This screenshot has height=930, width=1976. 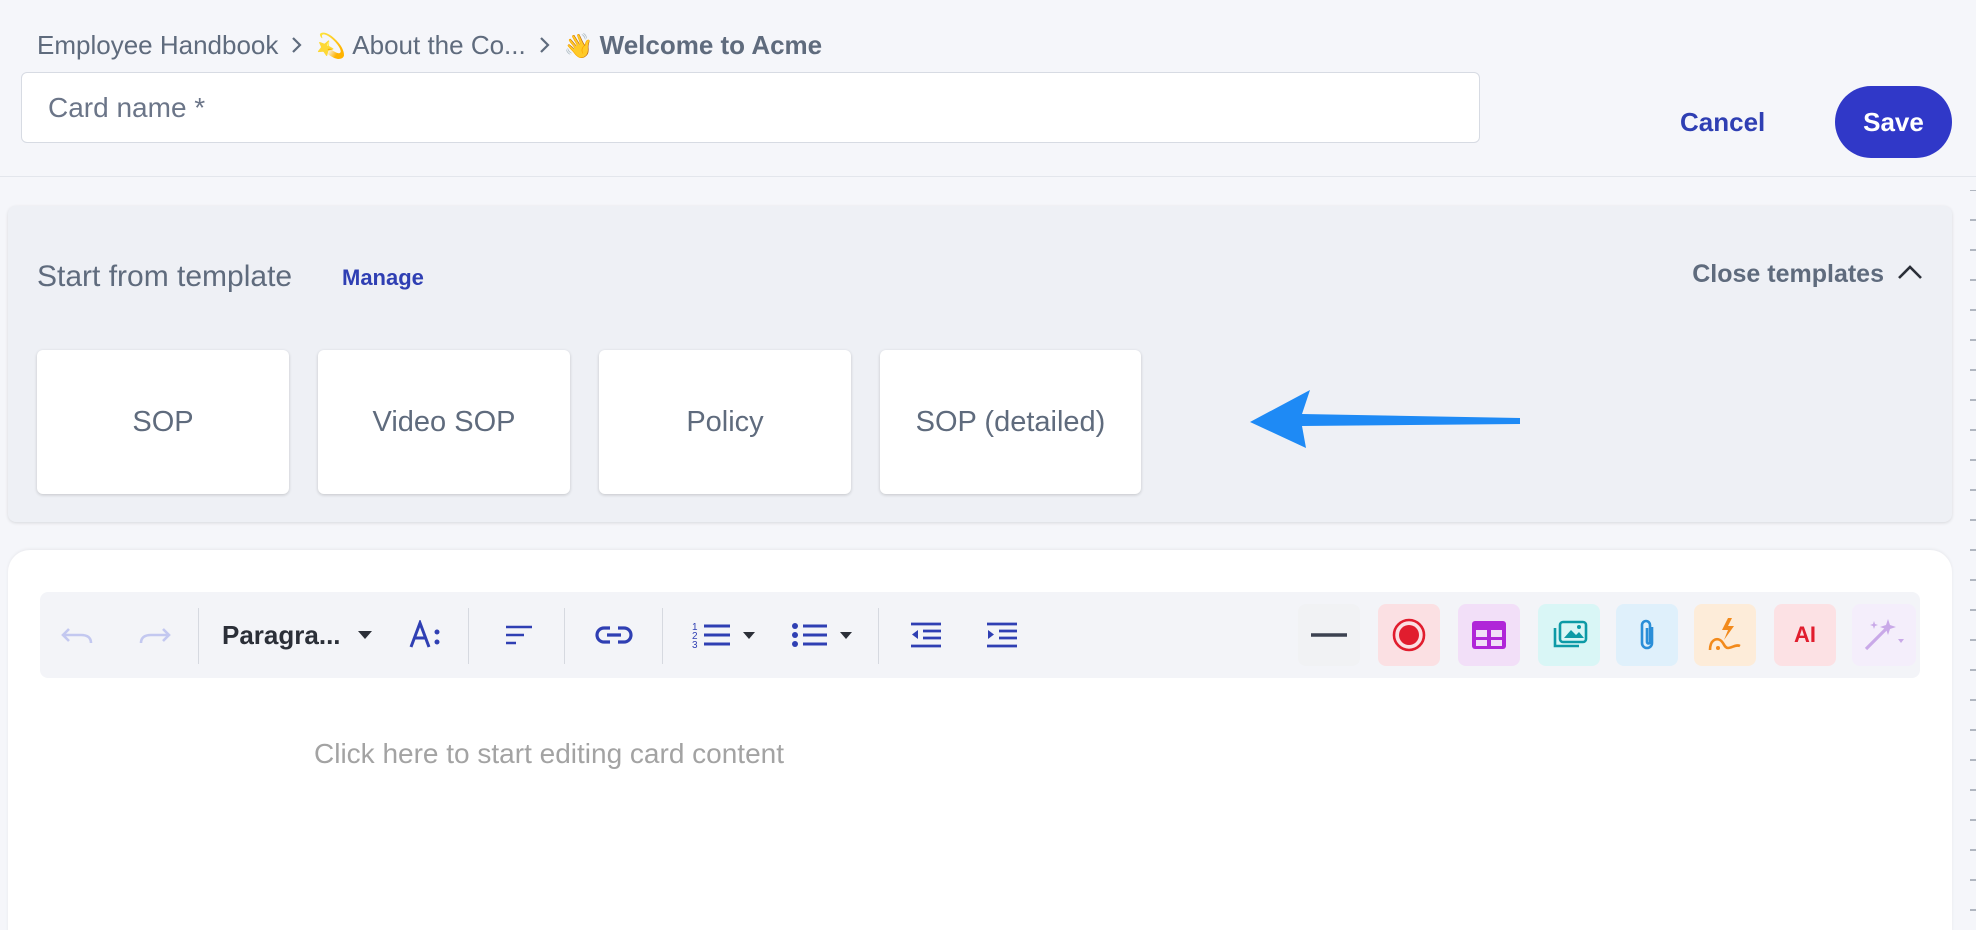 I want to click on template-panel-title: Start from template, so click(x=165, y=276).